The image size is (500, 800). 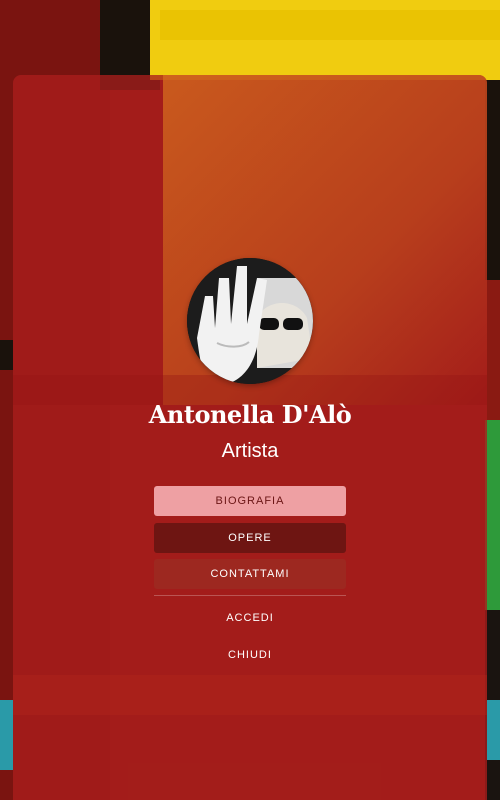 I want to click on biografia-button: BIOGRAFIA, so click(x=250, y=501).